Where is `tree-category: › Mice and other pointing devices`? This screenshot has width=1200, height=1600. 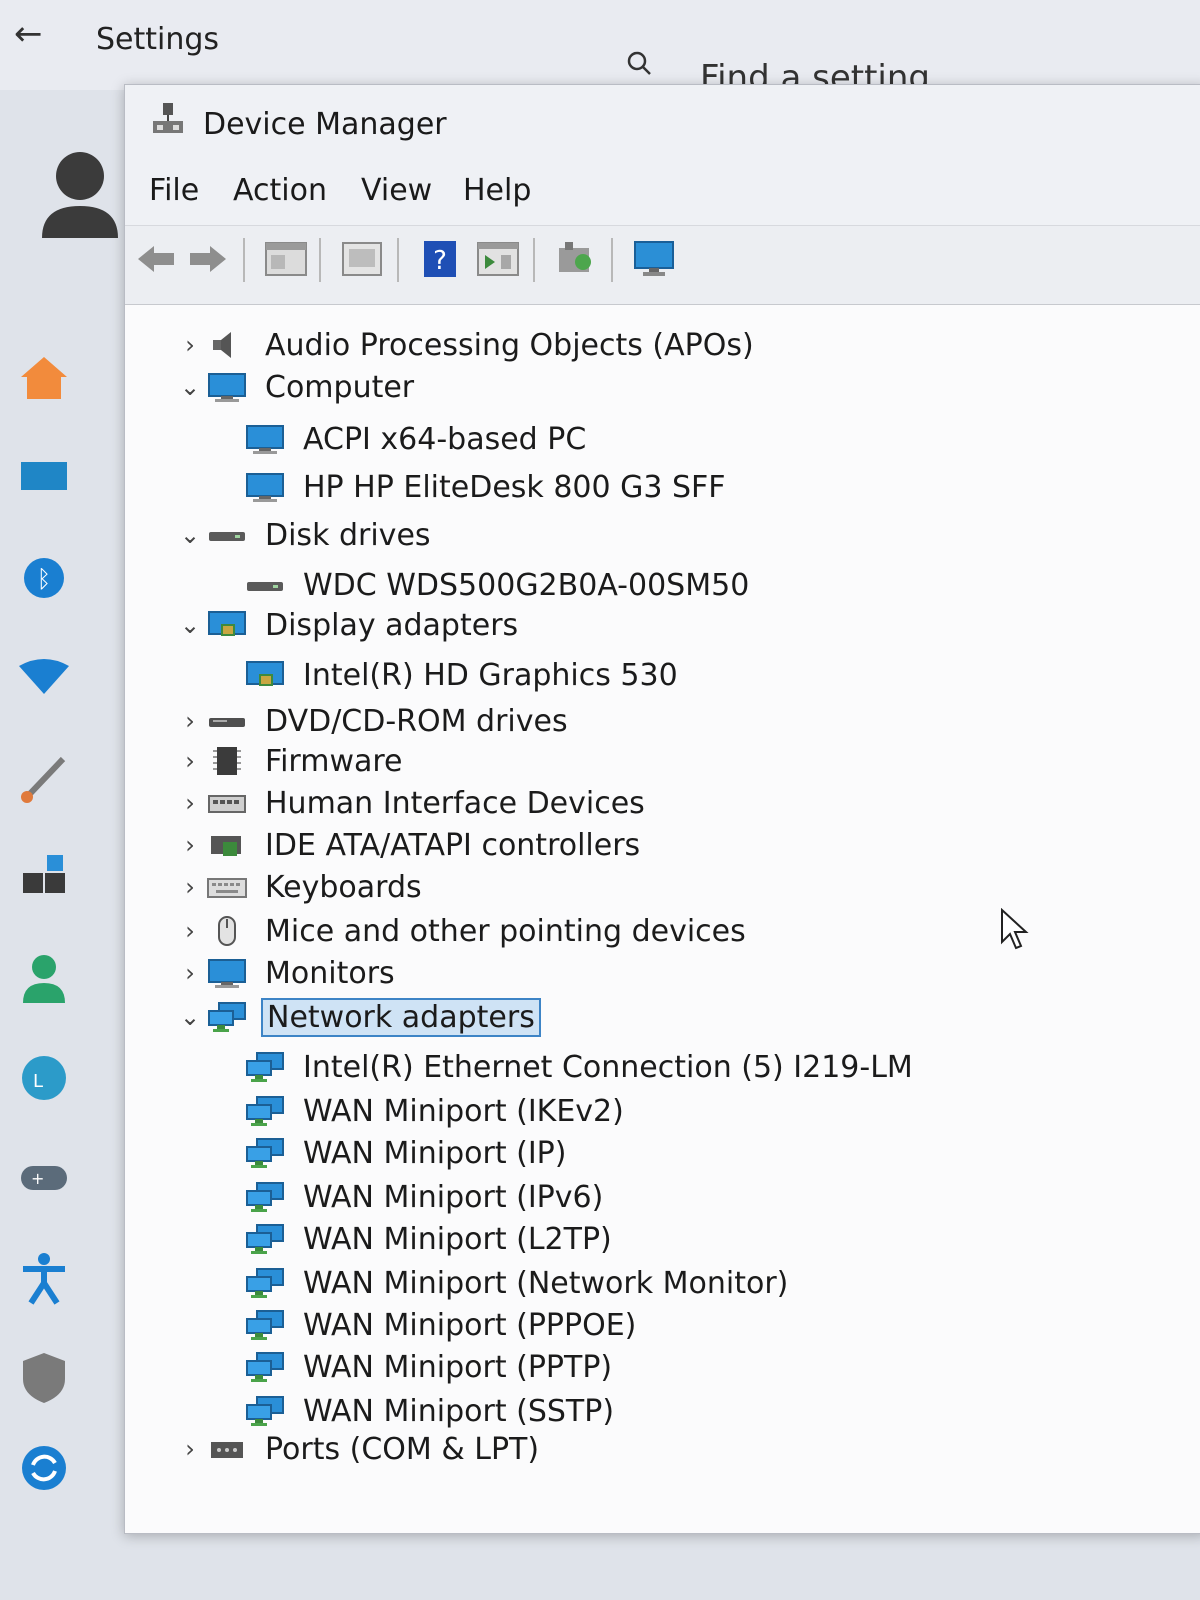
tree-category: › Mice and other pointing devices is located at coordinates (461, 931).